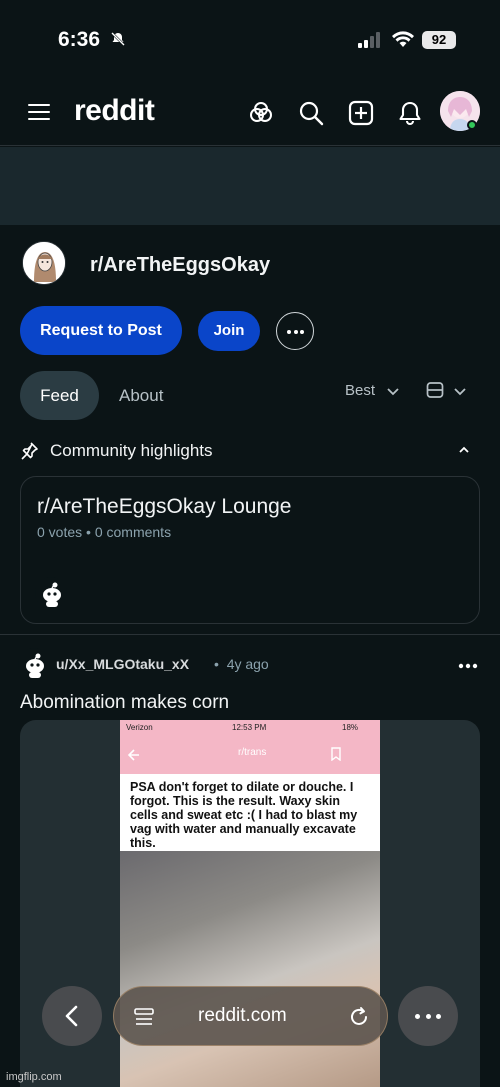  I want to click on embedded-carrier: Verizon, so click(139, 727).